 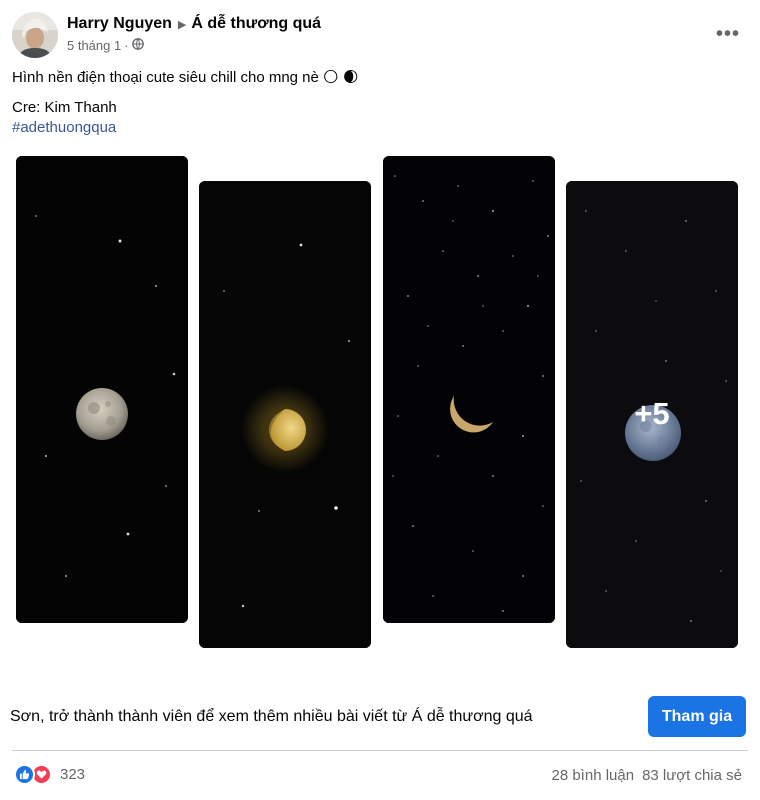 I want to click on author-line: Harry Nguyen ▶ Á dễ thương quá, so click(x=194, y=24).